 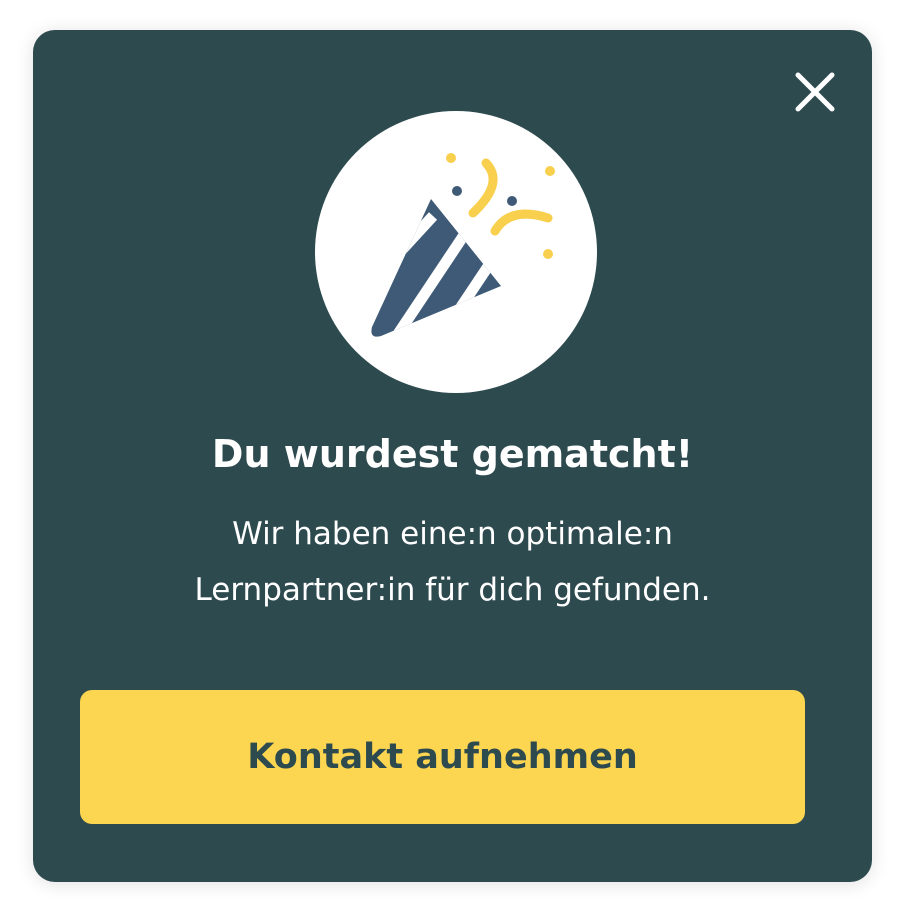 What do you see at coordinates (442, 757) in the screenshot?
I see `contact-button: Kontakt aufnehmen` at bounding box center [442, 757].